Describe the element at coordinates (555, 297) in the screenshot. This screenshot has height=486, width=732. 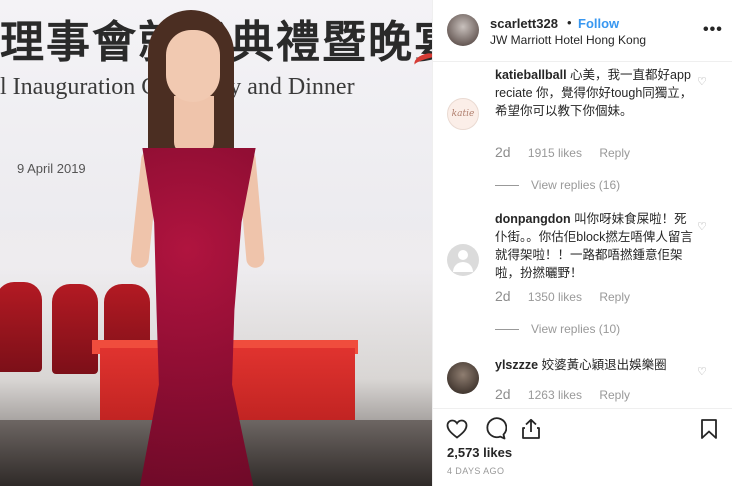
I see `comment-likes: 1350 likes` at that location.